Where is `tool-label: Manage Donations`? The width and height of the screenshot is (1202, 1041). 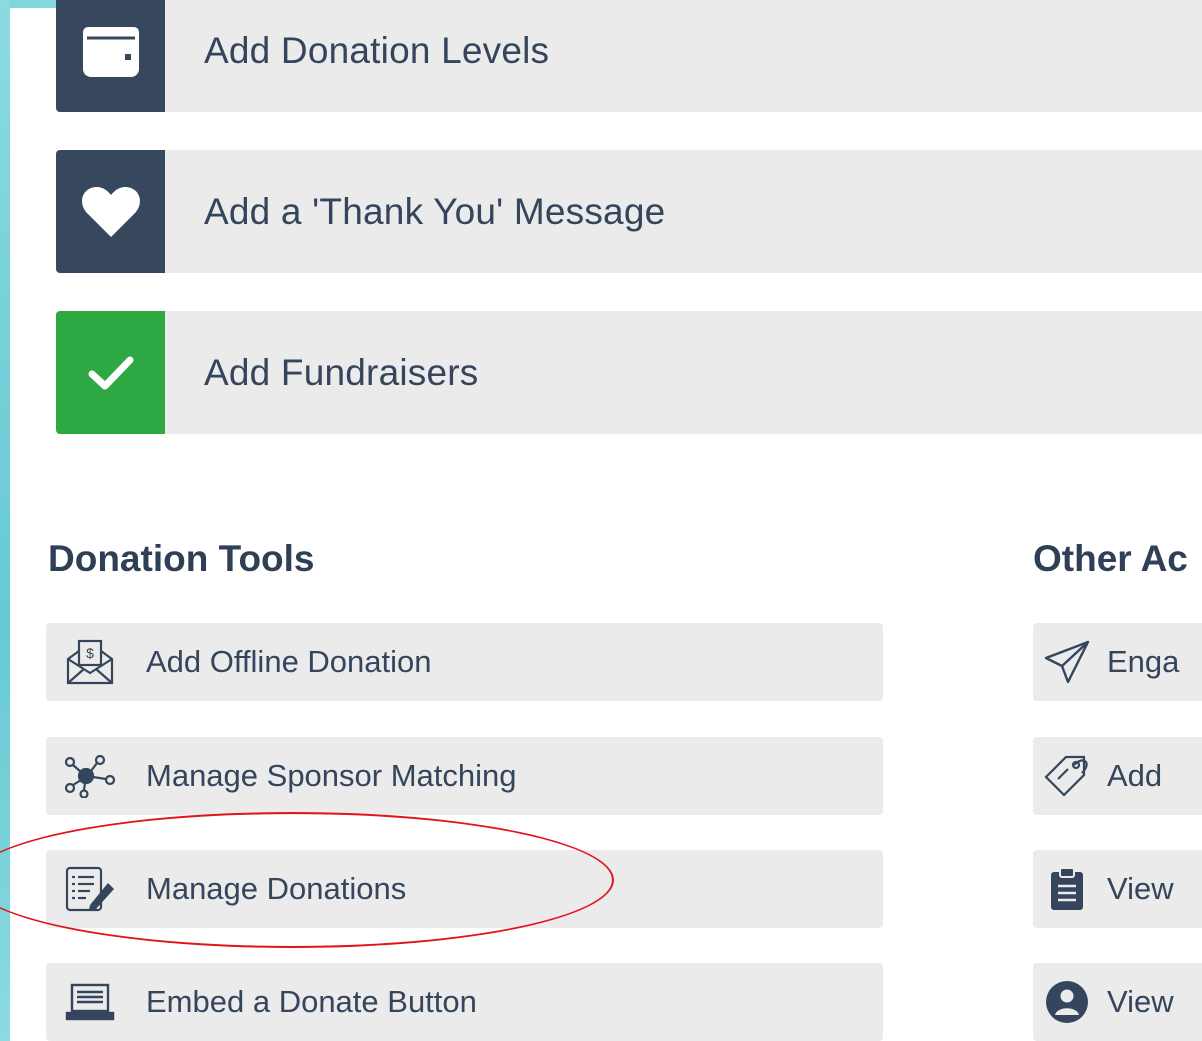
tool-label: Manage Donations is located at coordinates (276, 888).